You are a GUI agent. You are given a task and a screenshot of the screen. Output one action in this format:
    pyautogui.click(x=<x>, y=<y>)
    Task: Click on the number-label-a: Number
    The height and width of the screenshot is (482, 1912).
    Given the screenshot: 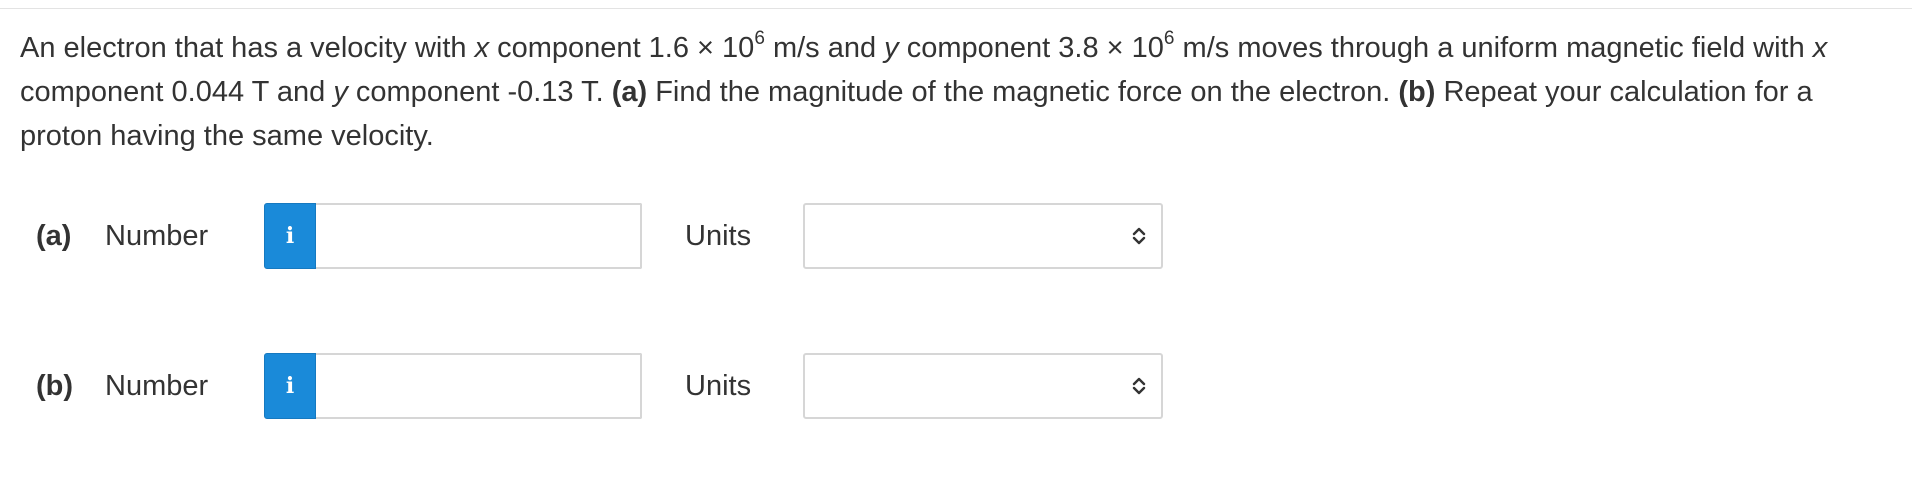 What is the action you would take?
    pyautogui.click(x=157, y=236)
    